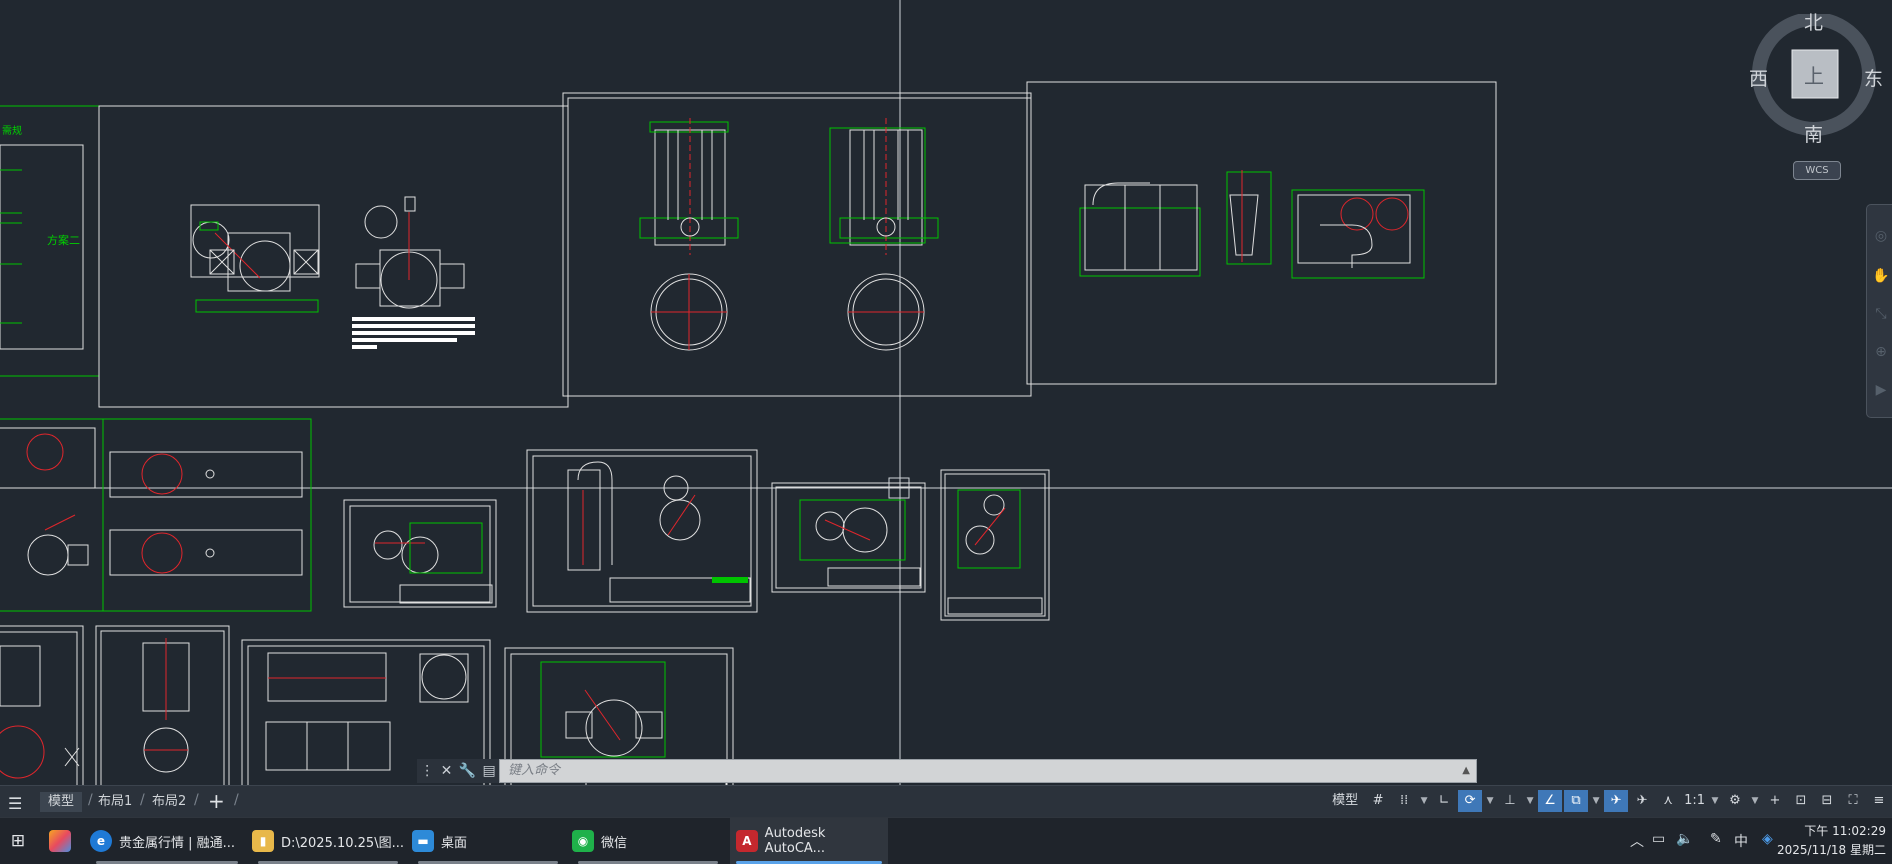  Describe the element at coordinates (458, 771) in the screenshot. I see `command-line-controls: ⋮ ✕ 🔧 ▤` at that location.